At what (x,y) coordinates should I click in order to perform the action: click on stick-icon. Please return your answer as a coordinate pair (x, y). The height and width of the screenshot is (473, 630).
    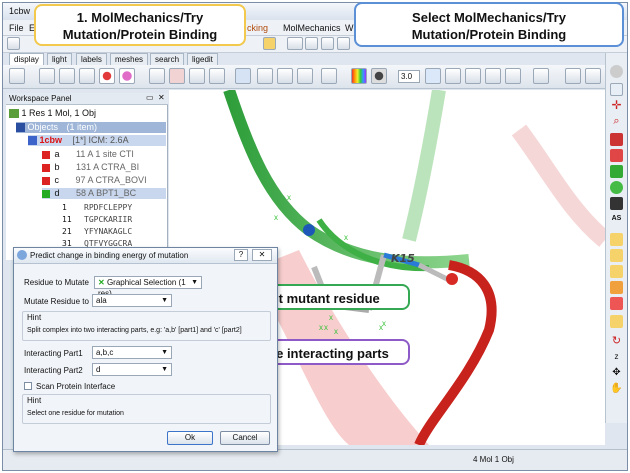
    Looking at the image, I should click on (67, 76).